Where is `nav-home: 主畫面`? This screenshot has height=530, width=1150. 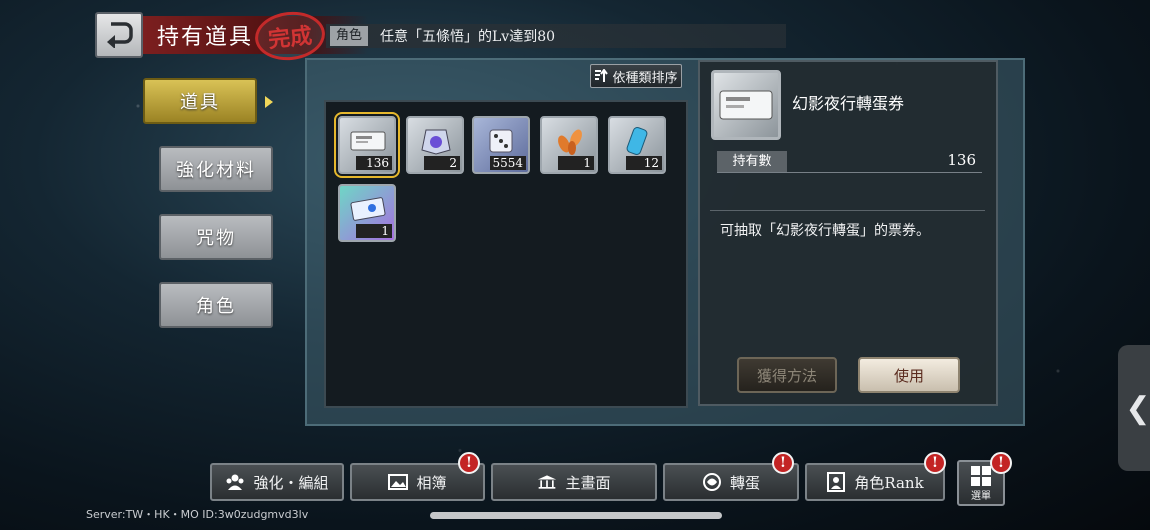
nav-home: 主畫面 is located at coordinates (574, 482).